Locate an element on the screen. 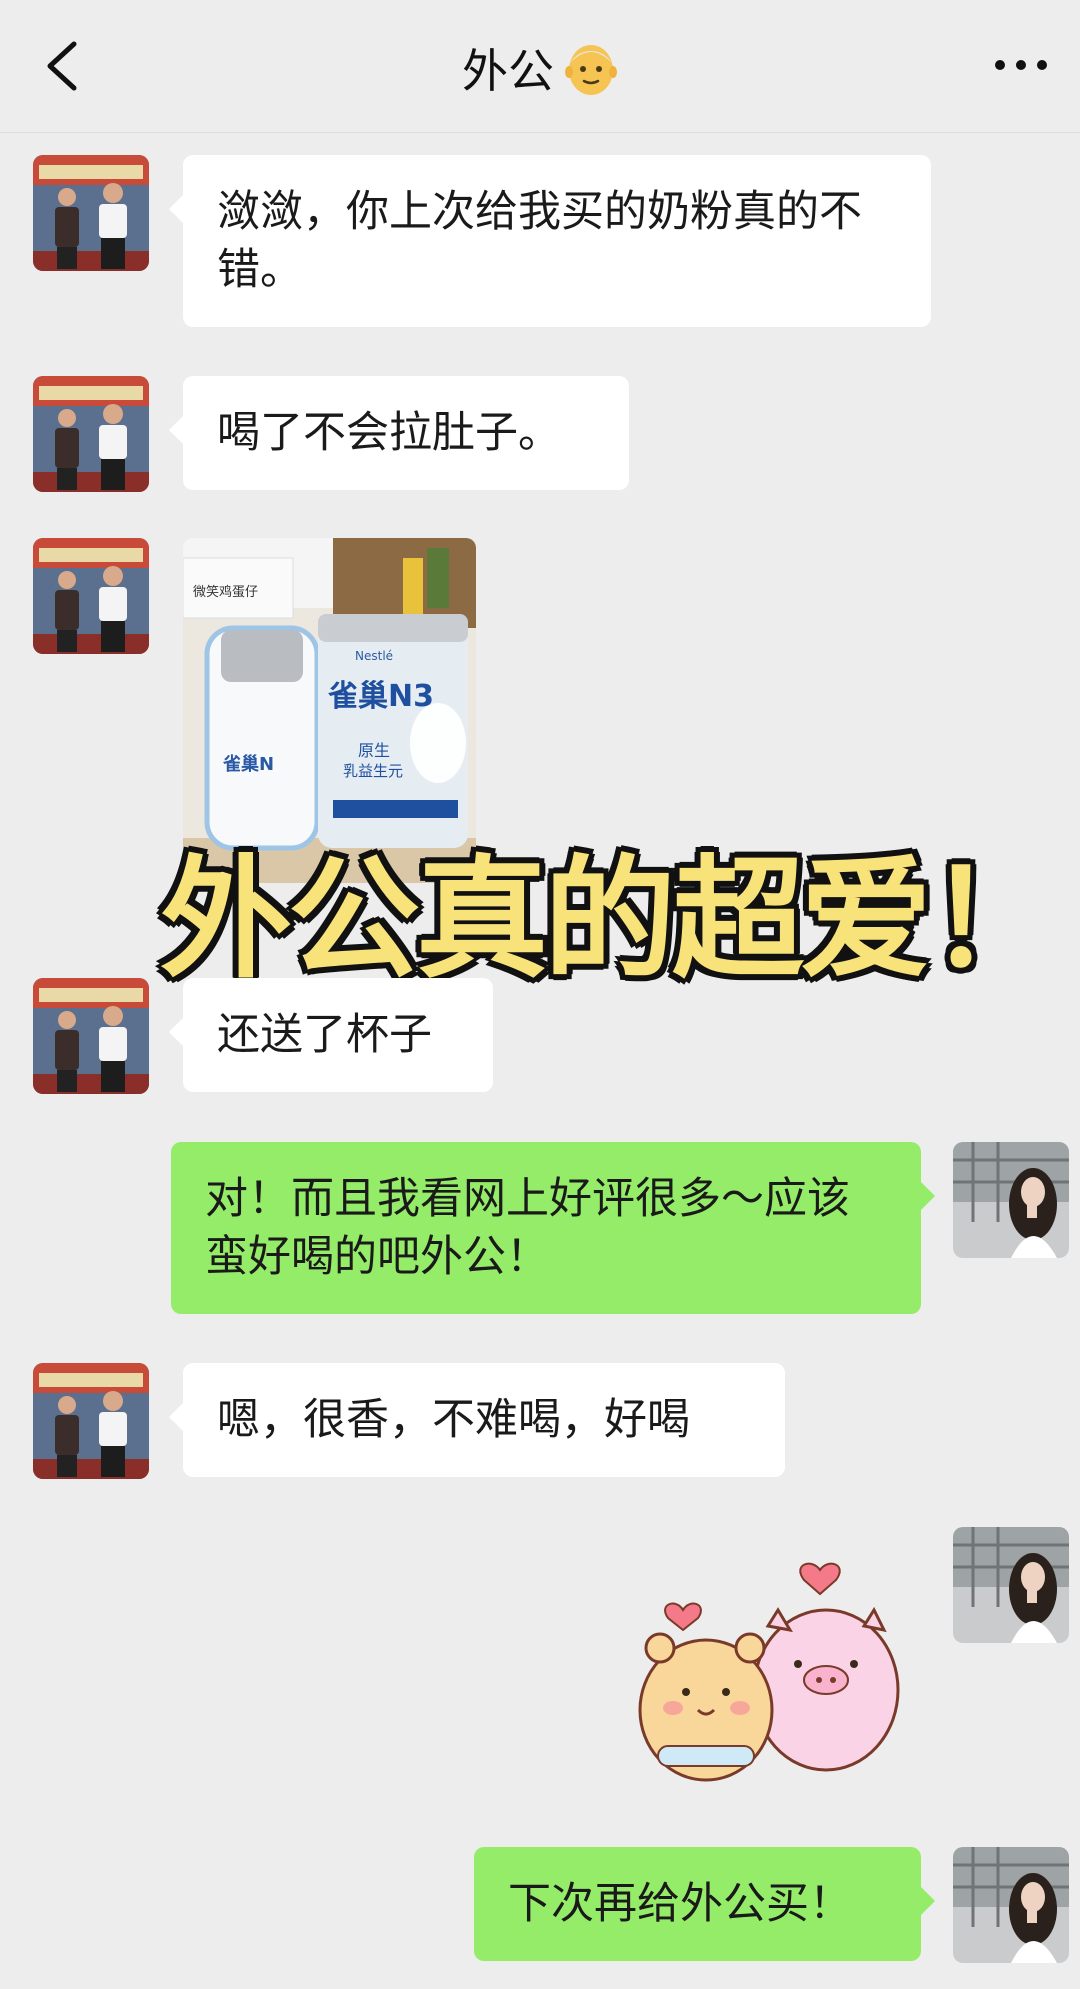  svg-text: 雀巢N is located at coordinates (248, 764).